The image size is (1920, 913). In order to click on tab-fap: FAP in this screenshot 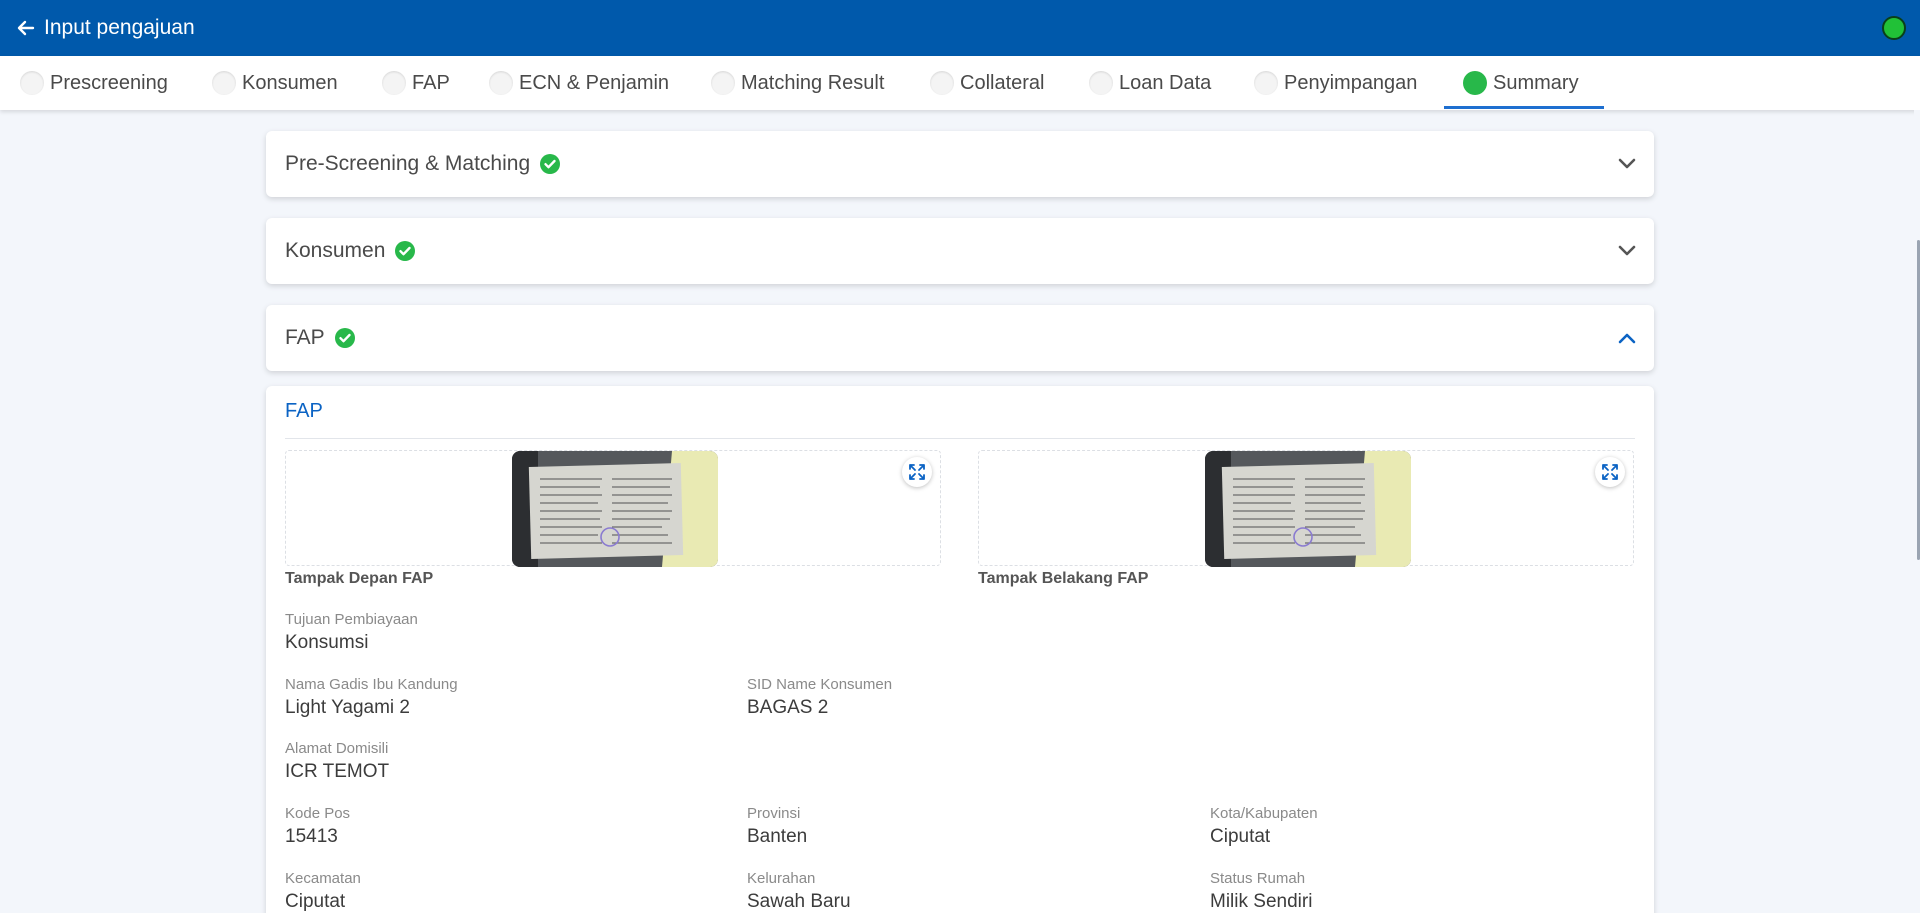, I will do `click(416, 83)`.